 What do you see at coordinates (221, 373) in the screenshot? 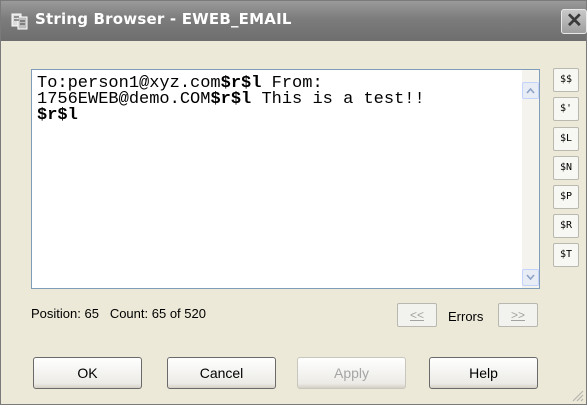
I see `cancel-button: Cancel` at bounding box center [221, 373].